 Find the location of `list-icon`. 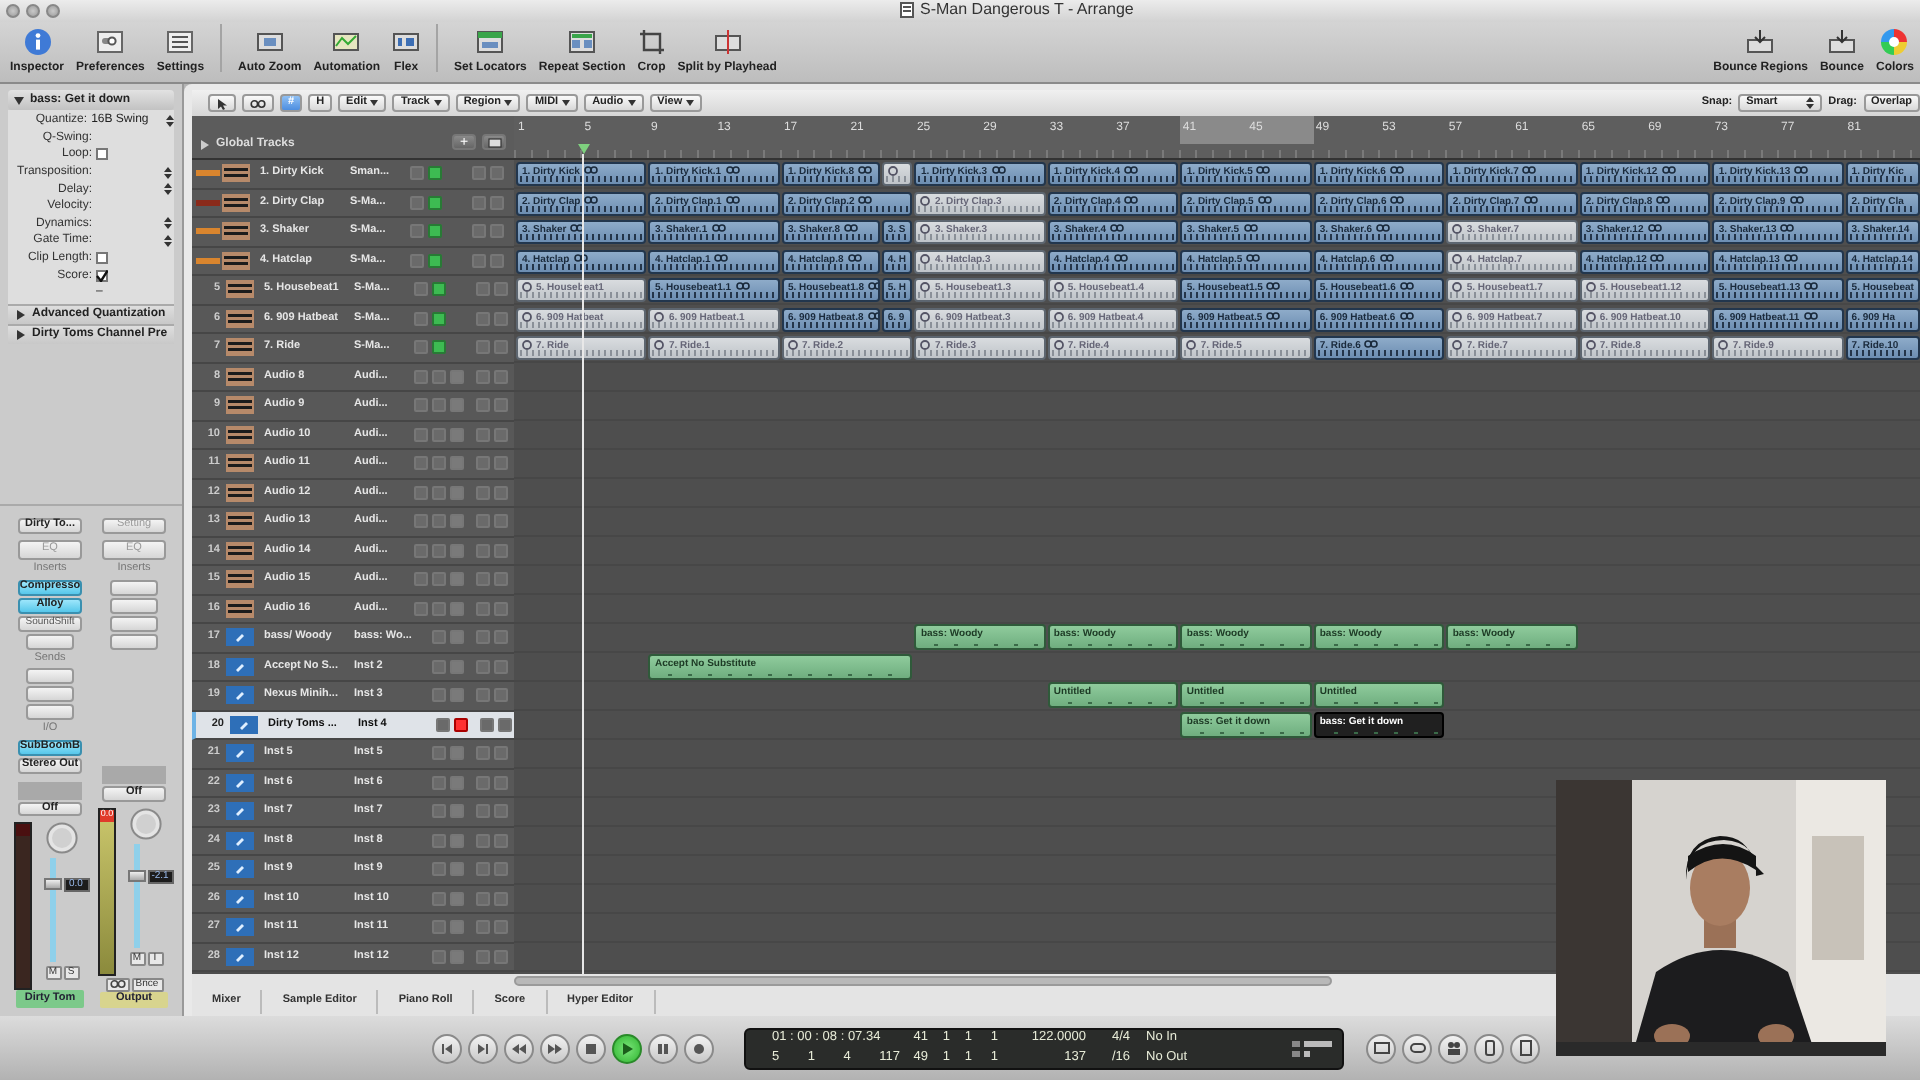

list-icon is located at coordinates (180, 42).